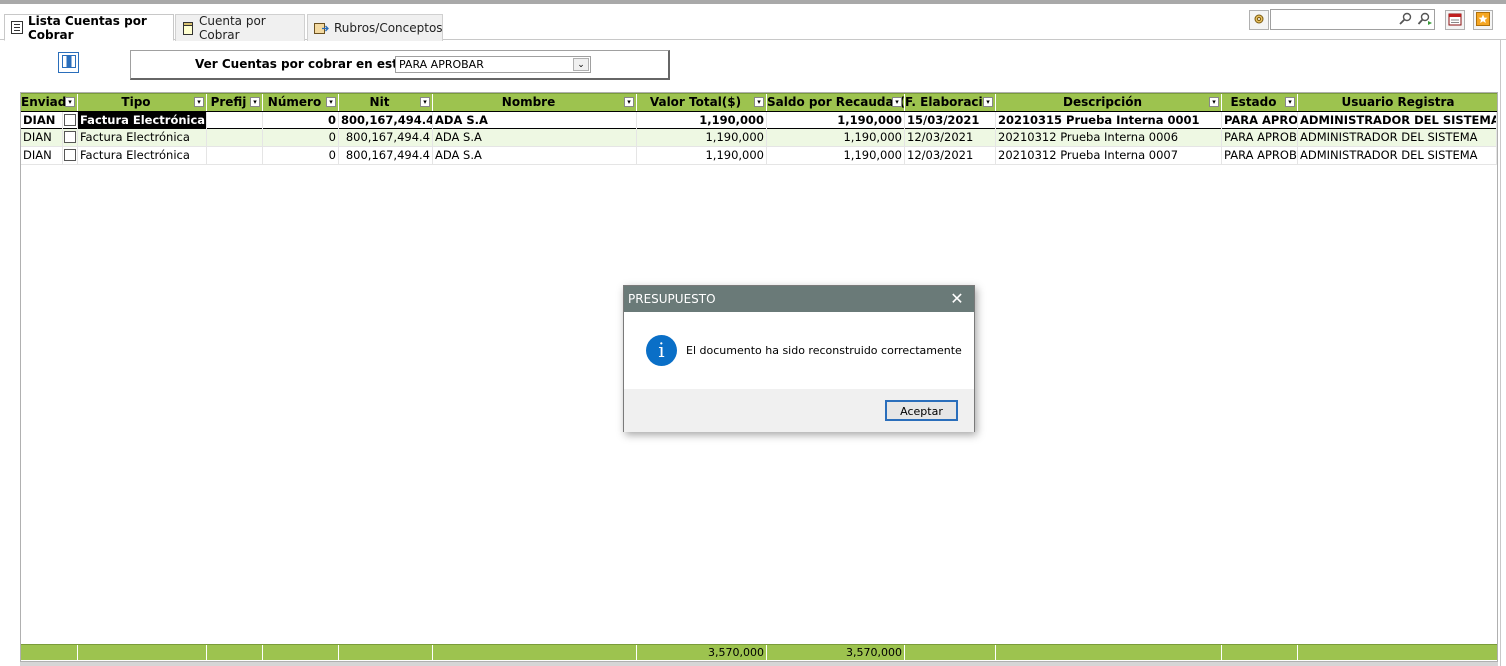  Describe the element at coordinates (1425, 21) in the screenshot. I see `search-next-icon` at that location.